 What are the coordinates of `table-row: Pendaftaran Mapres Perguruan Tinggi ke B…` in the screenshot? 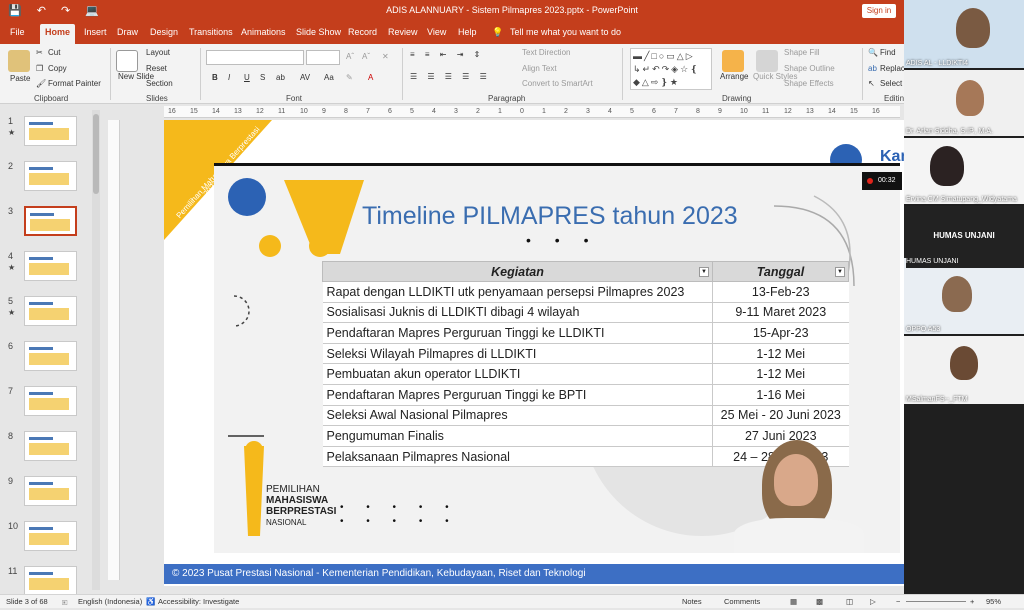 It's located at (585, 395).